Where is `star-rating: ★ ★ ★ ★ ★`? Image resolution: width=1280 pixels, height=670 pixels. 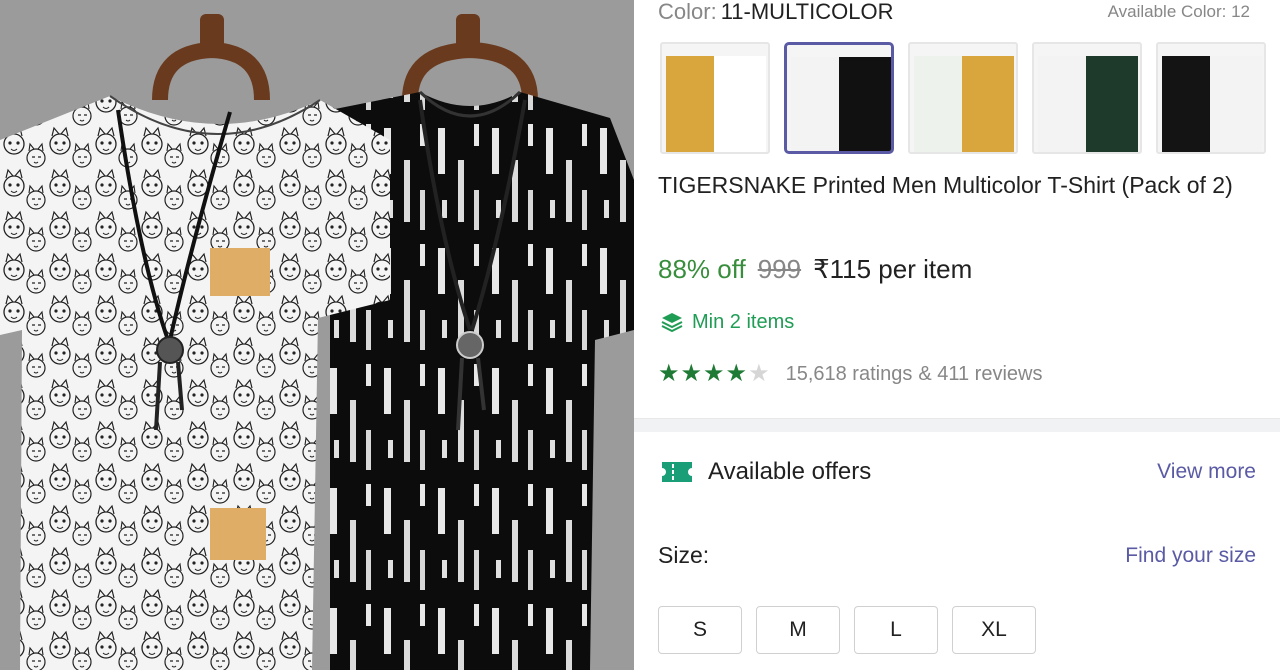
star-rating: ★ ★ ★ ★ ★ is located at coordinates (714, 374).